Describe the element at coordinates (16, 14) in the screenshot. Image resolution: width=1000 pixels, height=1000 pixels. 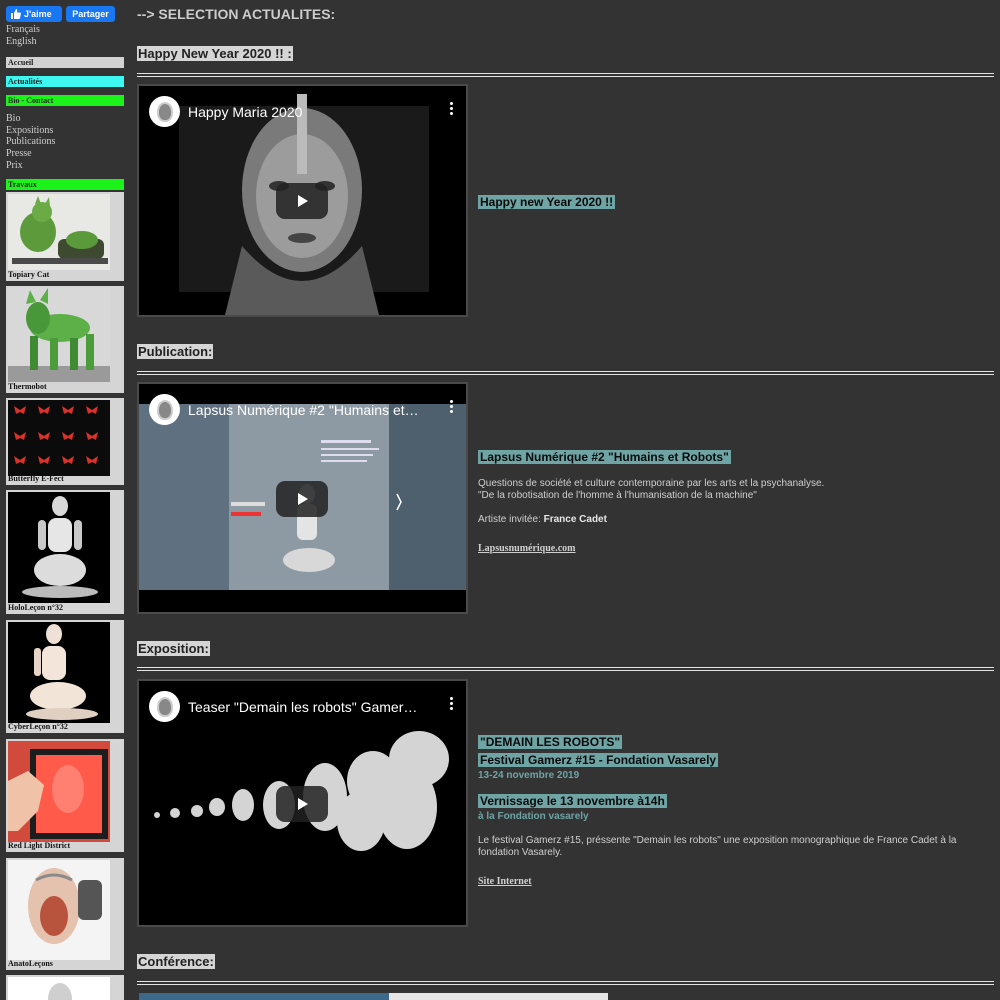
I see `thumbs-up-icon` at that location.